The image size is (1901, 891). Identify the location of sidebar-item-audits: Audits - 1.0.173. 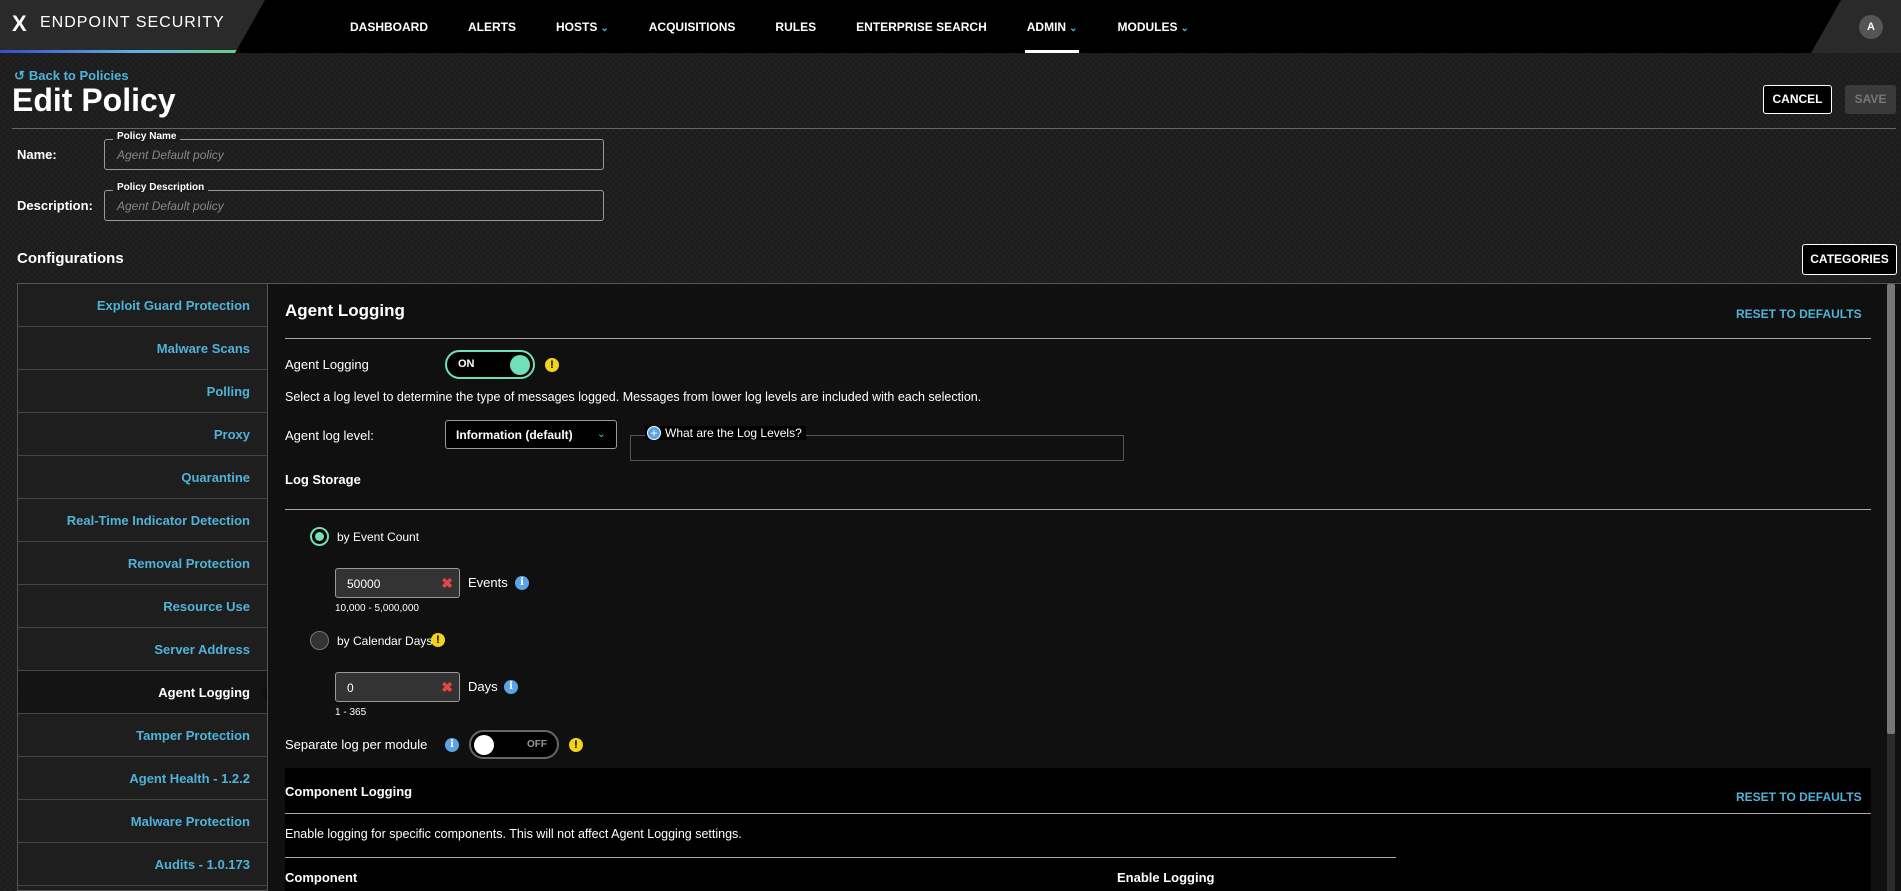
(142, 864).